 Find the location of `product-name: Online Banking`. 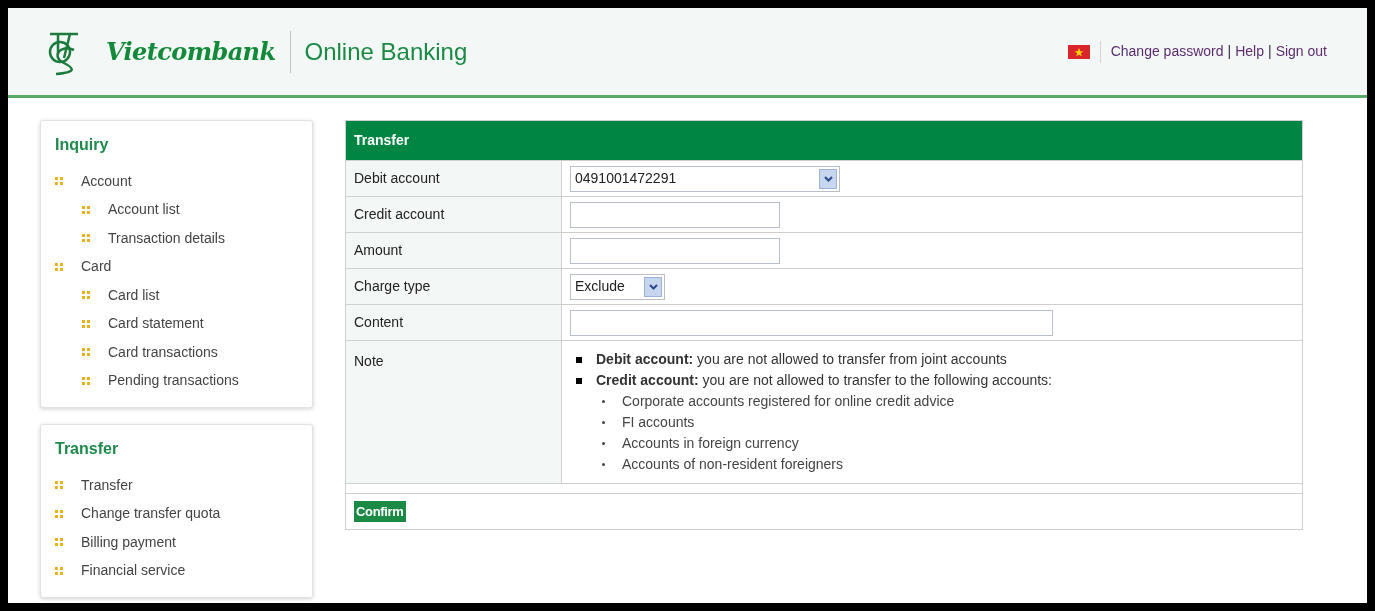

product-name: Online Banking is located at coordinates (386, 51).